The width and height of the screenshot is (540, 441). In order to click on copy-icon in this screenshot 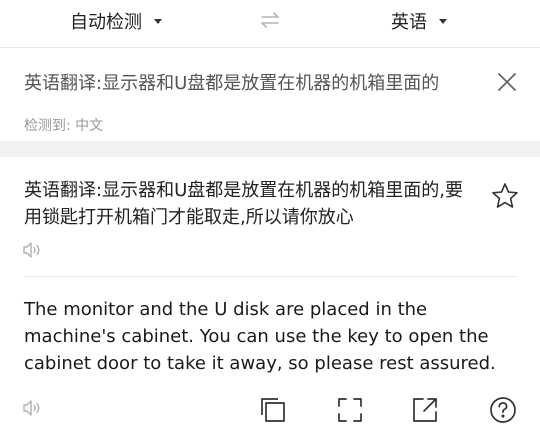, I will do `click(273, 410)`.